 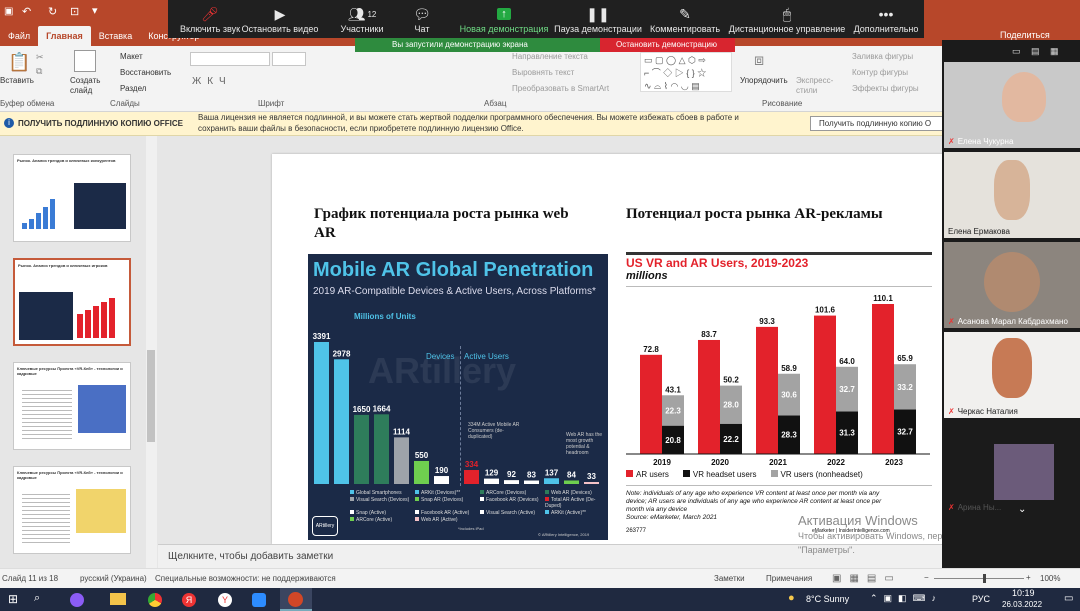 What do you see at coordinates (325, 526) in the screenshot?
I see `artillery-logo: ARtillery` at bounding box center [325, 526].